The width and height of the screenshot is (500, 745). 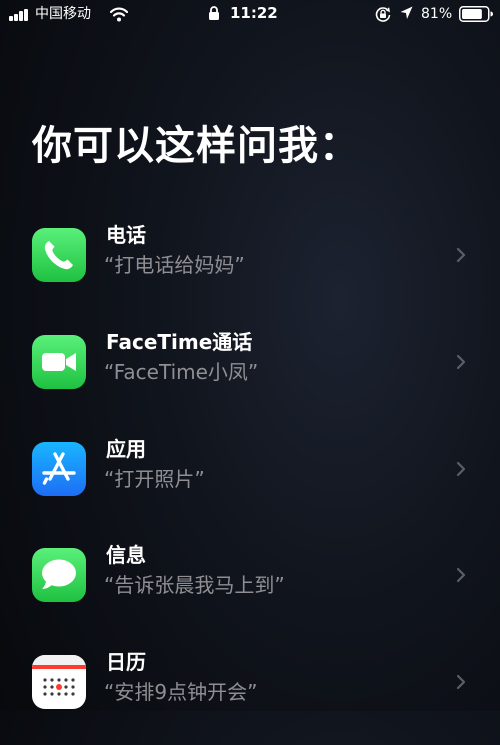 I want to click on suggestion-facetime: FaceTime通话 “FaceTime小凤”, so click(x=250, y=377).